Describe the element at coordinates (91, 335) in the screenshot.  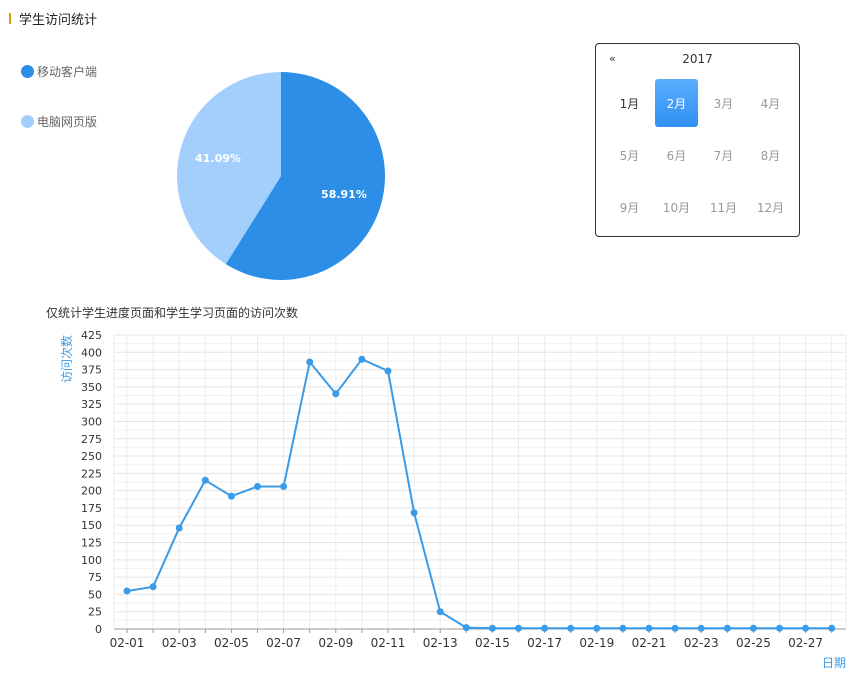
I see `y-tick-label: 425` at that location.